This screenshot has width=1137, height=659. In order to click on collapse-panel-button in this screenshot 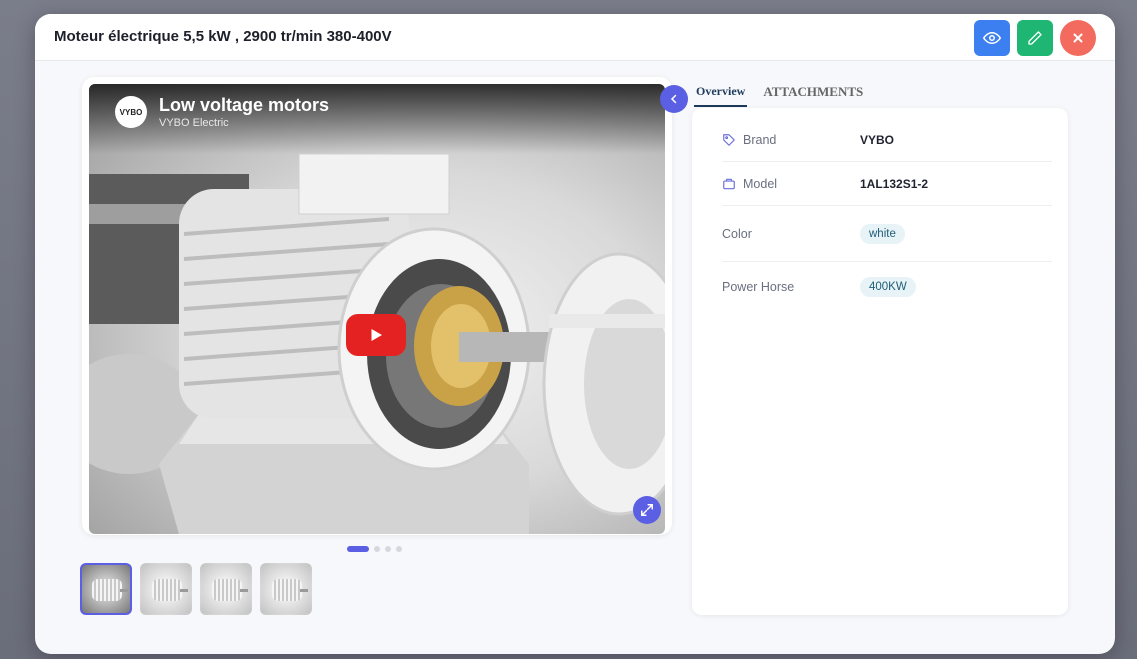, I will do `click(674, 99)`.